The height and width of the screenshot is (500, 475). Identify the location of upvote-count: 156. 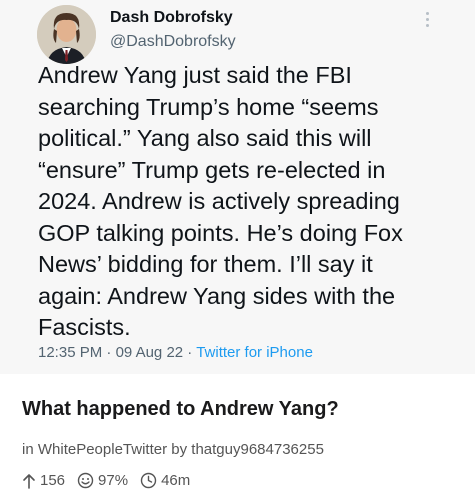
(53, 480).